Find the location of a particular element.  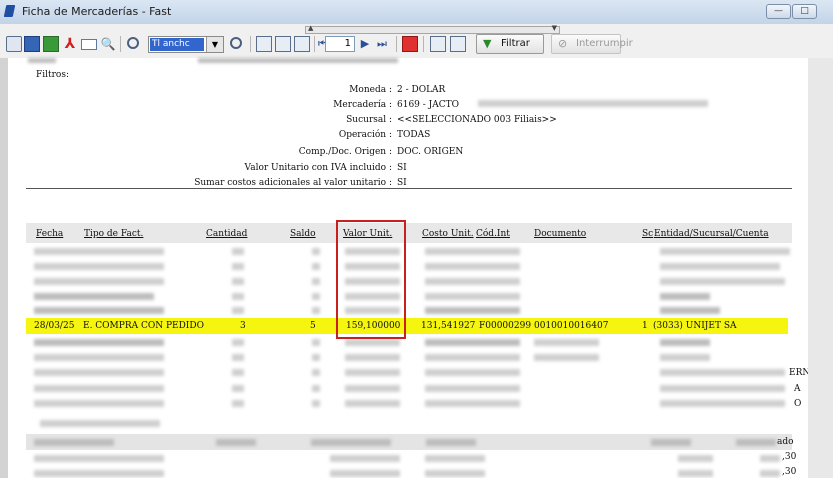

col-fecha: Fecha is located at coordinates (50, 234).